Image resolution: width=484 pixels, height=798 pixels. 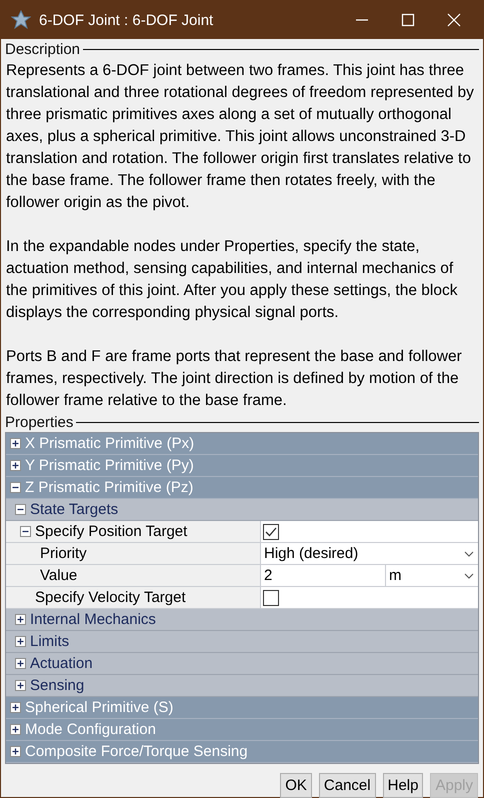 I want to click on tree-node-label: Sensing, so click(x=57, y=685).